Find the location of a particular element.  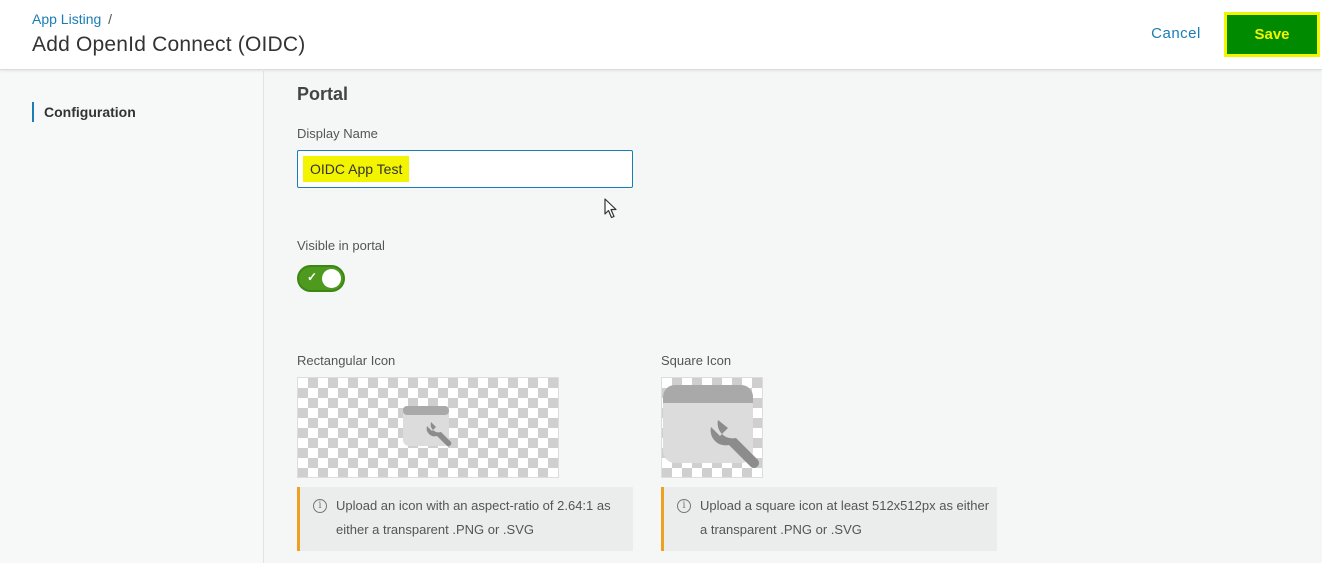

visible-in-portal-toggle: ✓ is located at coordinates (321, 278).